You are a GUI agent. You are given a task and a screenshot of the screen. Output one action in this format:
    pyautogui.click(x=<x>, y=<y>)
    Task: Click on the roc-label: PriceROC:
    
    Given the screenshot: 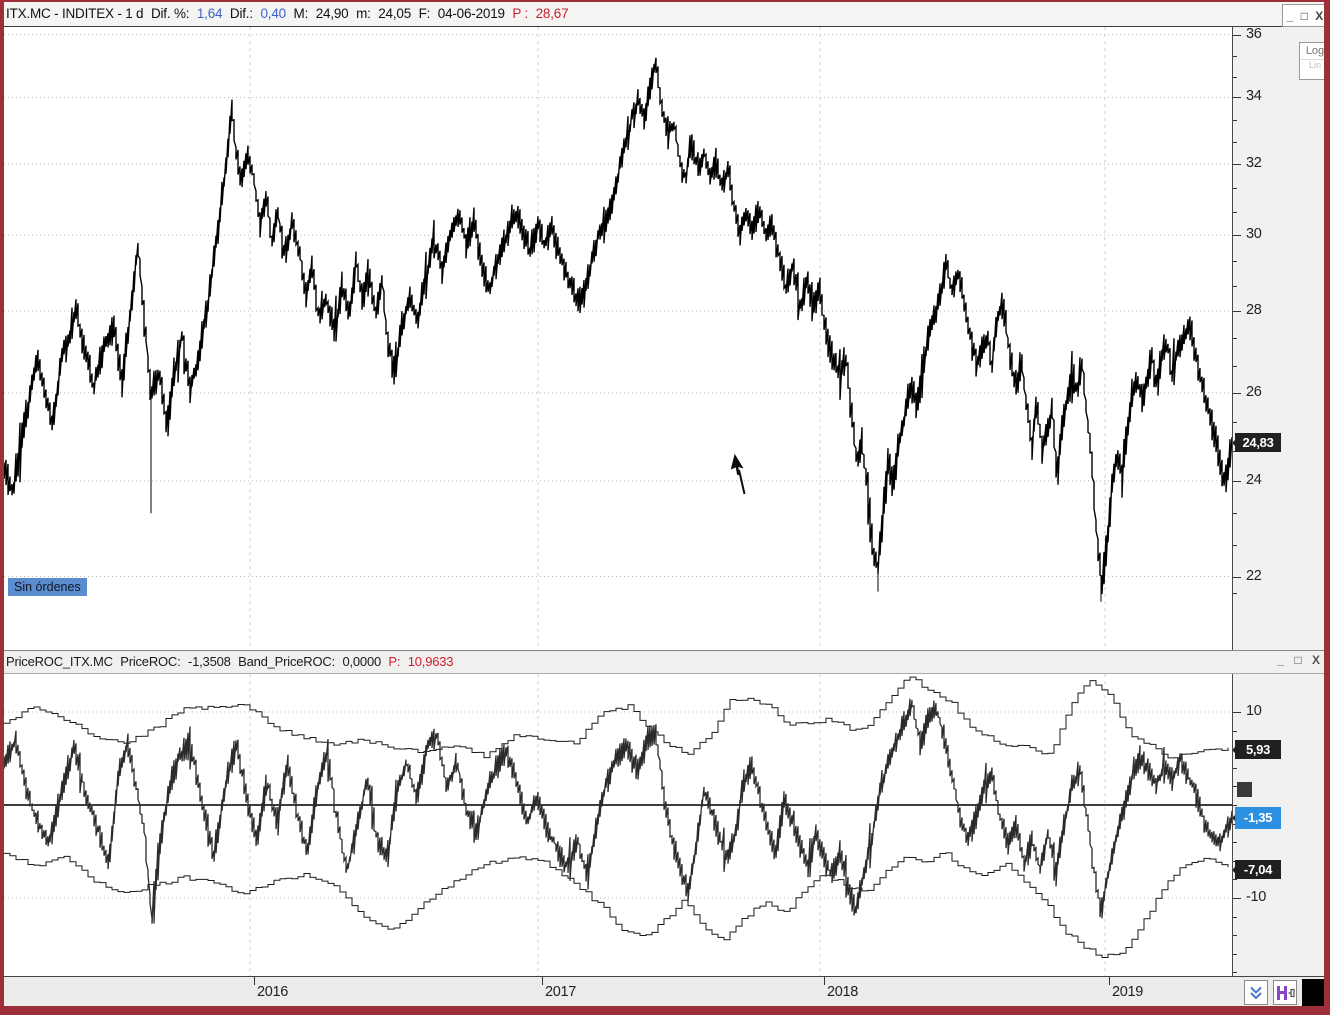 What is the action you would take?
    pyautogui.click(x=150, y=661)
    